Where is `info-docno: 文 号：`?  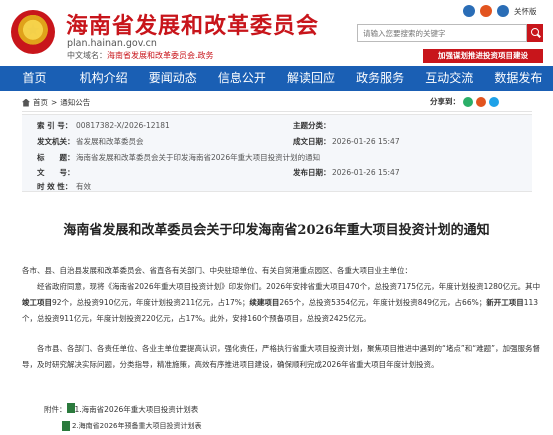 info-docno: 文 号： is located at coordinates (56, 172).